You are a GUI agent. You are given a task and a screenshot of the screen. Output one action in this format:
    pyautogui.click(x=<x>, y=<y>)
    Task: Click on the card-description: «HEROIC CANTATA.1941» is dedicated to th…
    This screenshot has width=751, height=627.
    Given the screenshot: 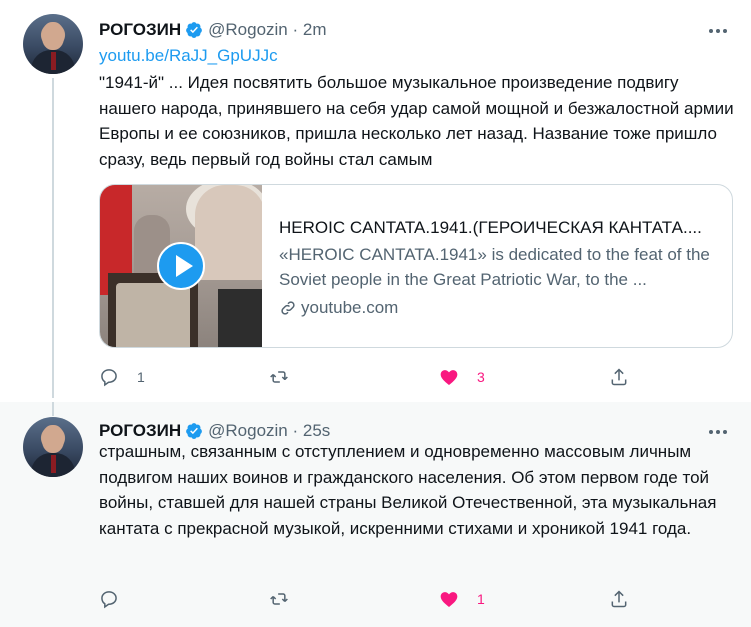 What is the action you would take?
    pyautogui.click(x=494, y=267)
    